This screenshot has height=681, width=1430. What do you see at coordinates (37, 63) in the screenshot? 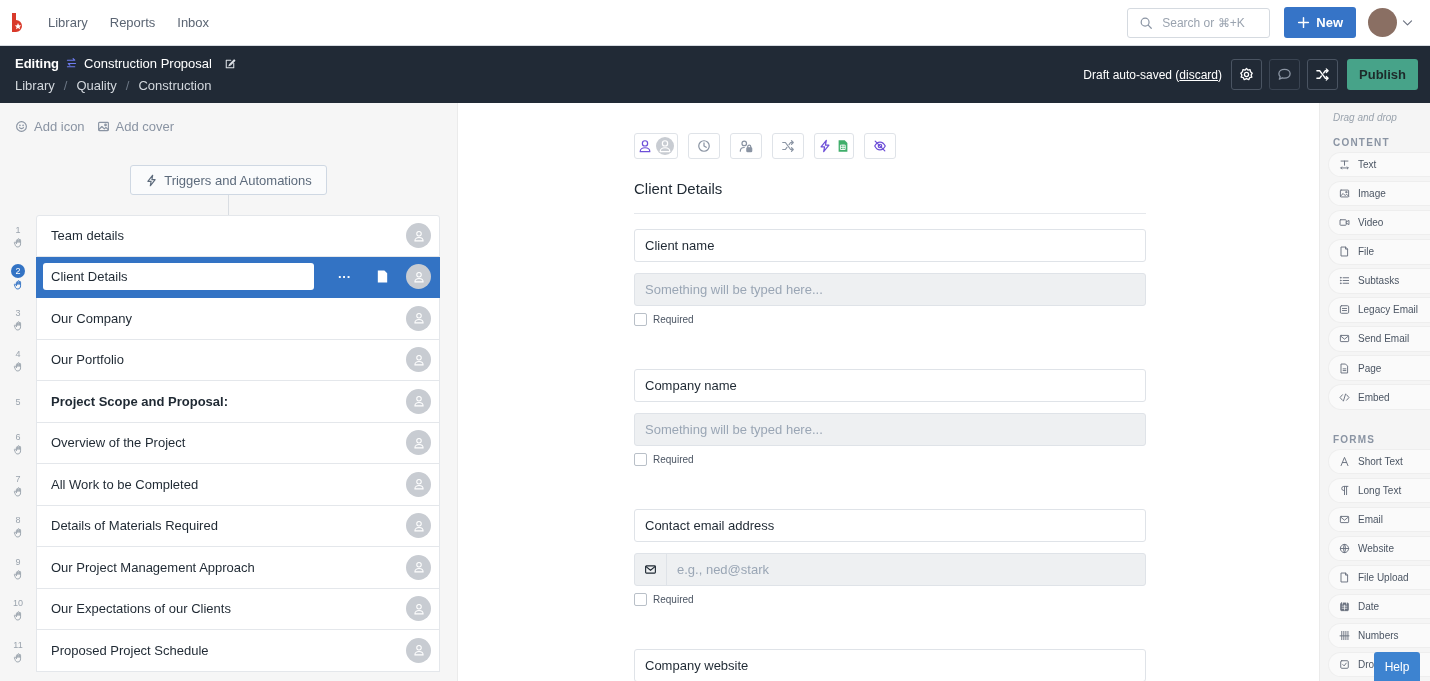
I see `mode-label: Editing` at bounding box center [37, 63].